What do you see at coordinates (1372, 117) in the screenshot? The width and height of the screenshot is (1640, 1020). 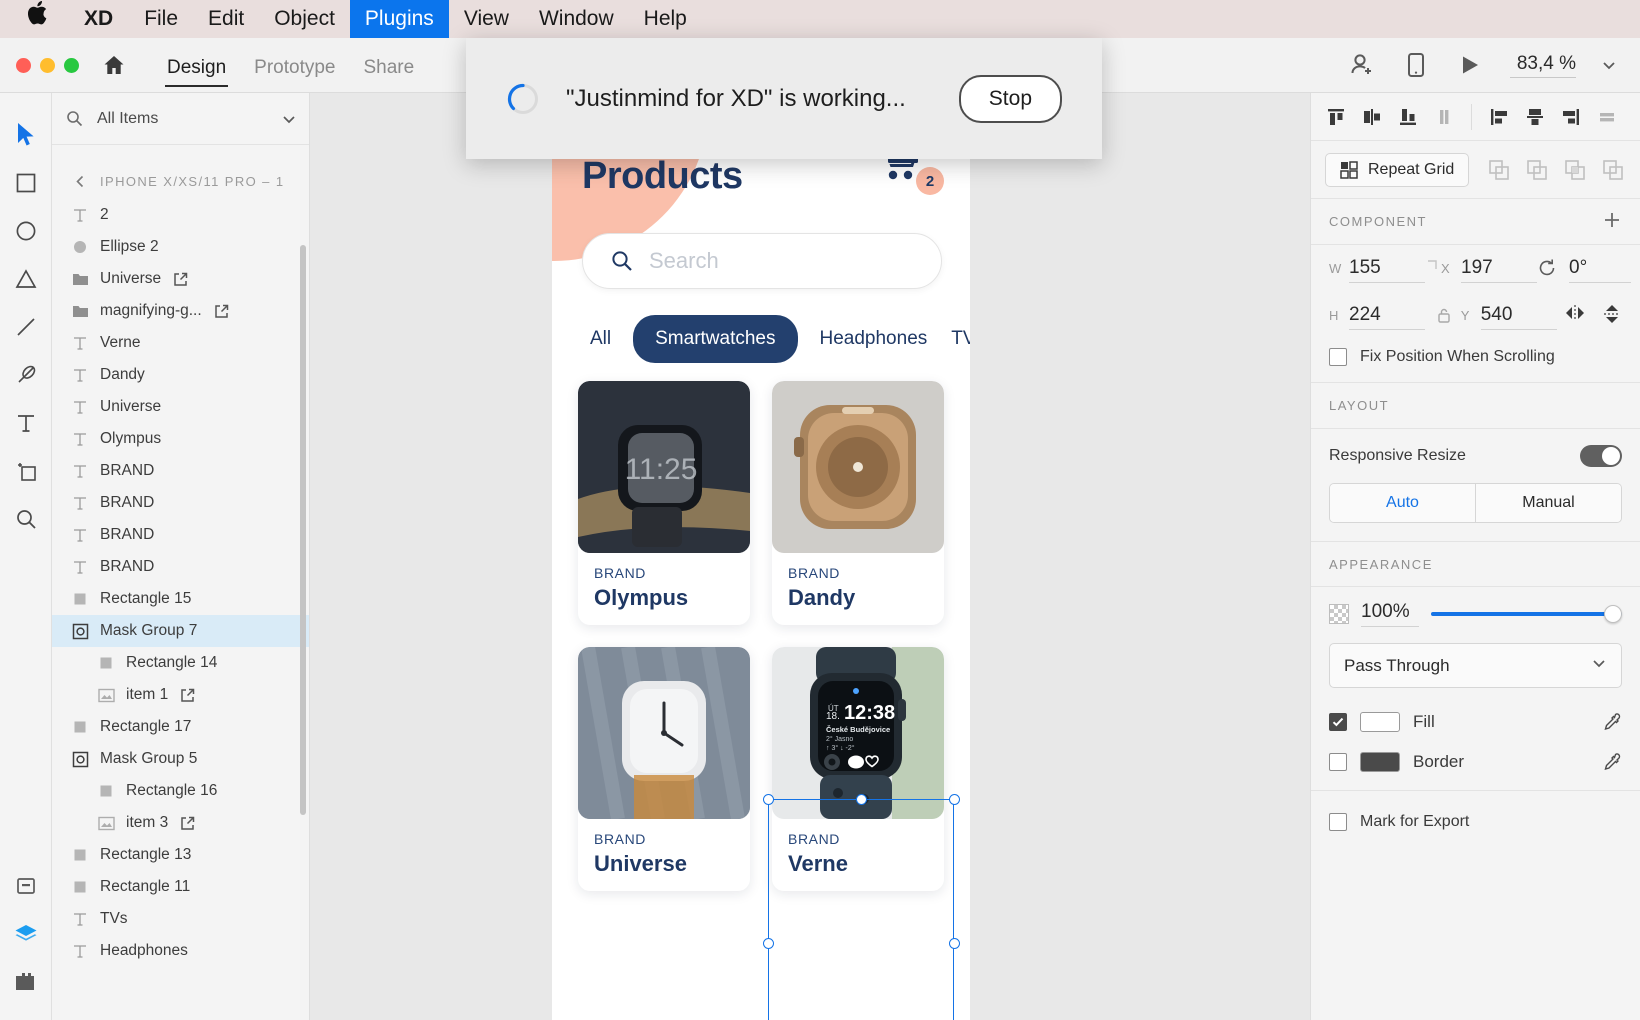 I see `align-vertical-center-icon` at bounding box center [1372, 117].